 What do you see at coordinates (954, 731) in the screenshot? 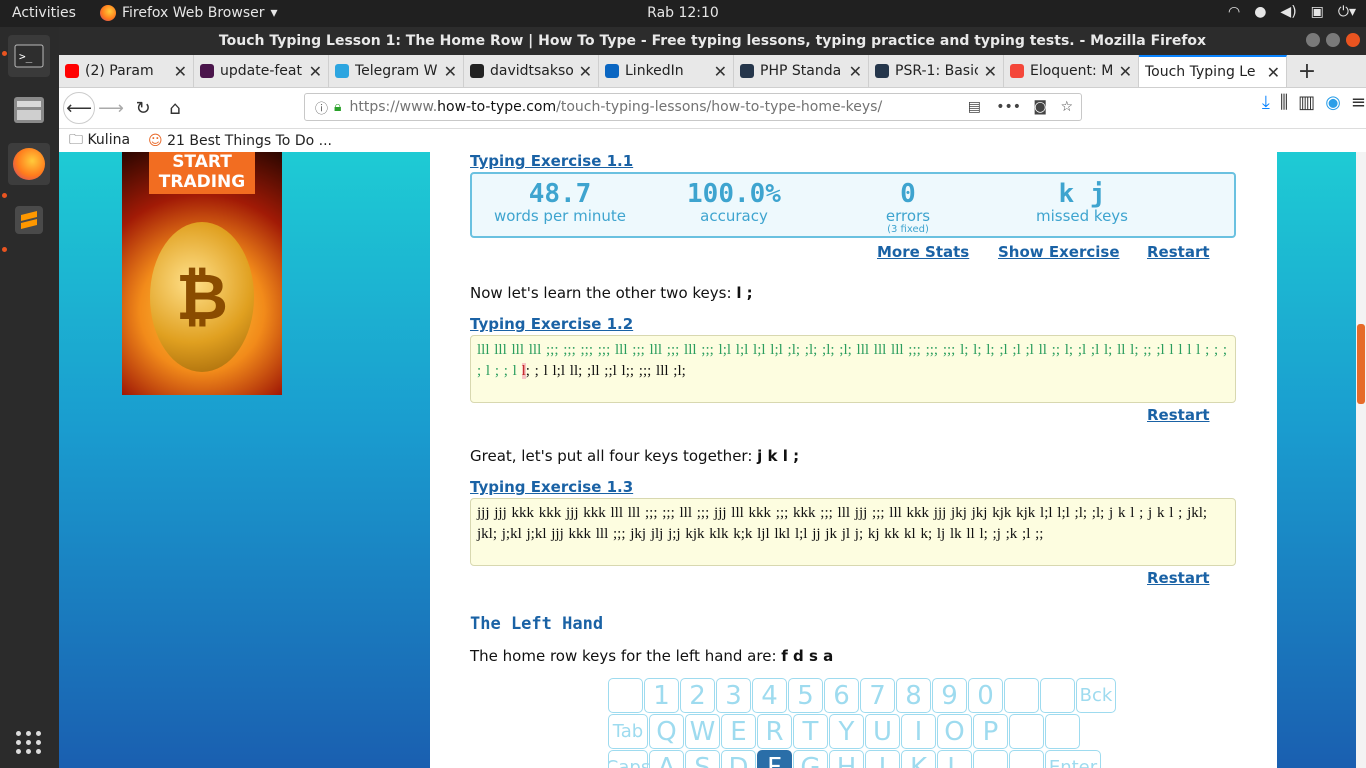
I see `keyboard-key: O` at bounding box center [954, 731].